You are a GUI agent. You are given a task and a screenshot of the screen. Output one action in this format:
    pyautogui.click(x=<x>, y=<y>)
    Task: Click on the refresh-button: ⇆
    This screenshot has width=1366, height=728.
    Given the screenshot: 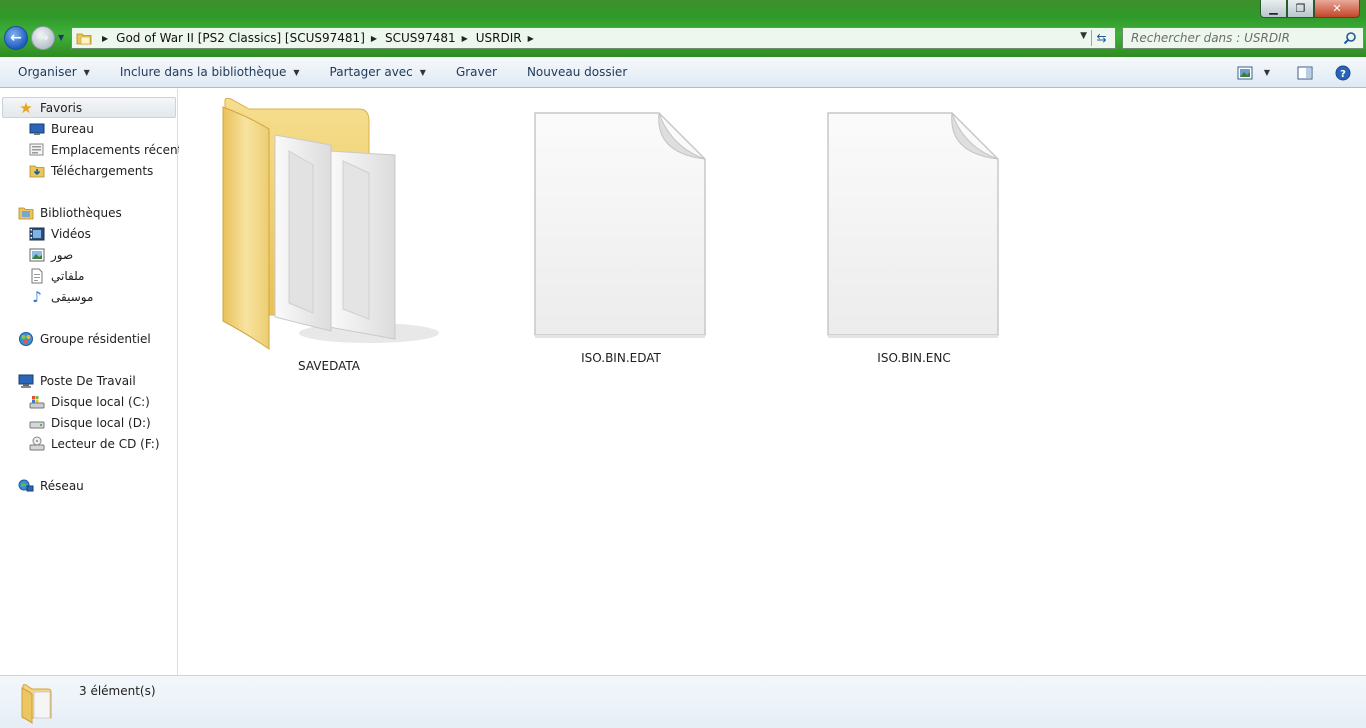 What is the action you would take?
    pyautogui.click(x=1101, y=38)
    